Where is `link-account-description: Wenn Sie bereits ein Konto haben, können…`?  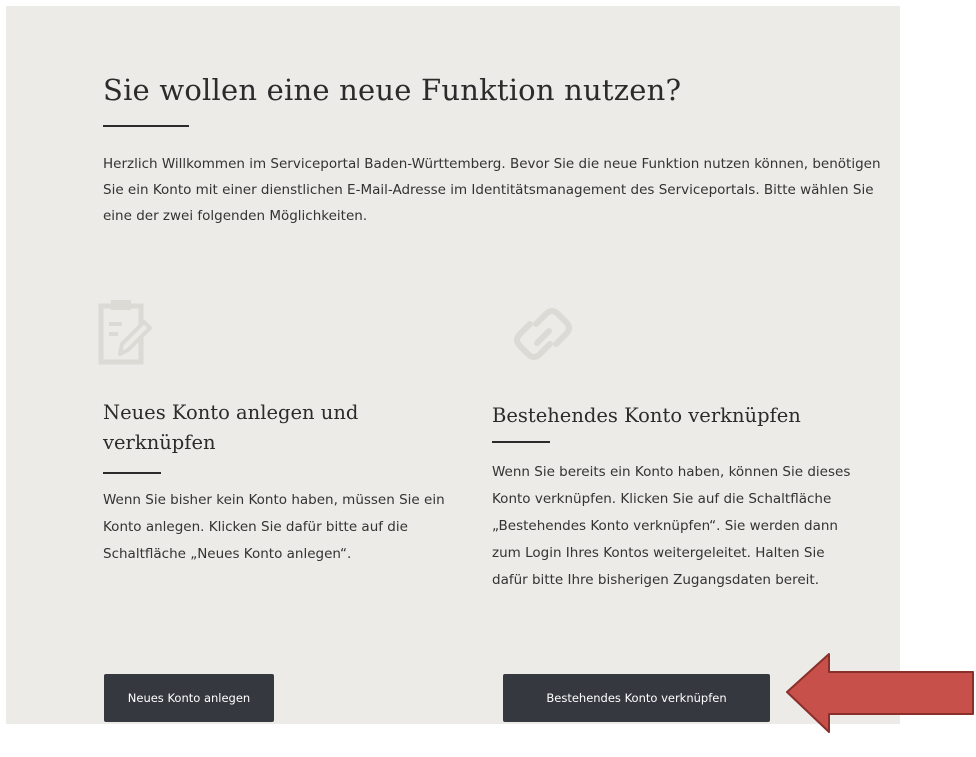 link-account-description: Wenn Sie bereits ein Konto haben, können… is located at coordinates (671, 526).